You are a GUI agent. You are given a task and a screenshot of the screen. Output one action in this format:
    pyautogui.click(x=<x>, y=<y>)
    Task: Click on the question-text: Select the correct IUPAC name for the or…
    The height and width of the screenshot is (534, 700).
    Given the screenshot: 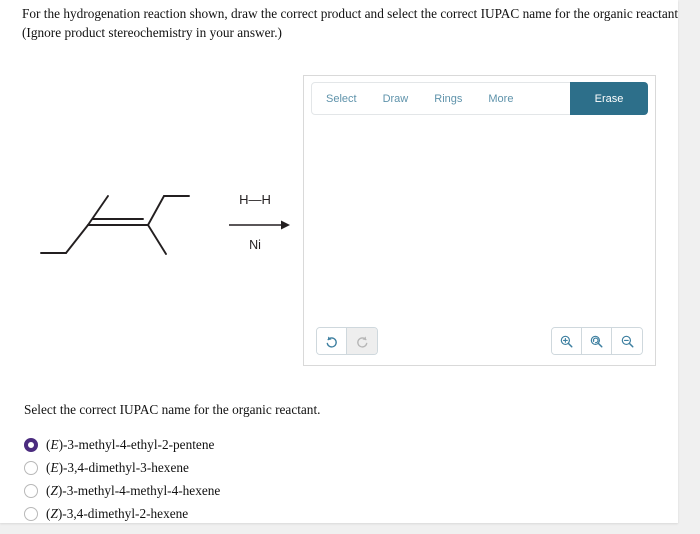 What is the action you would take?
    pyautogui.click(x=172, y=409)
    